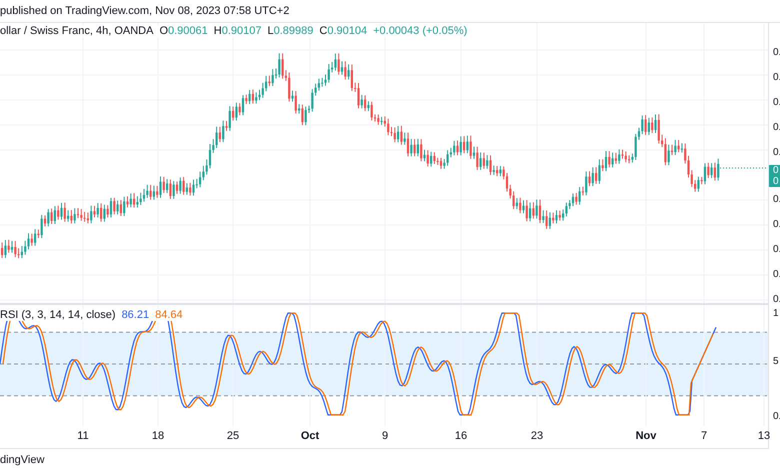 The height and width of the screenshot is (470, 780). I want to click on ohlc-value: 0.90107, so click(242, 31).